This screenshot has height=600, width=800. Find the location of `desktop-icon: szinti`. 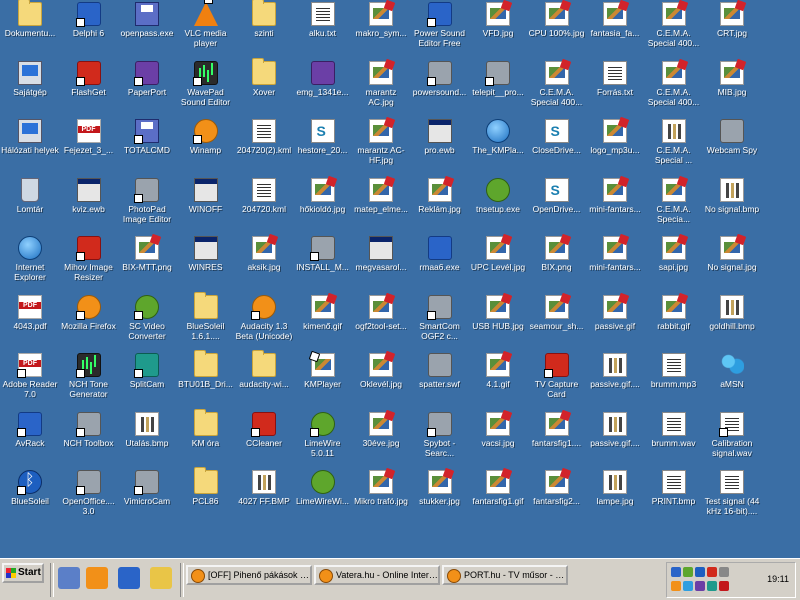

desktop-icon: szinti is located at coordinates (264, 30).